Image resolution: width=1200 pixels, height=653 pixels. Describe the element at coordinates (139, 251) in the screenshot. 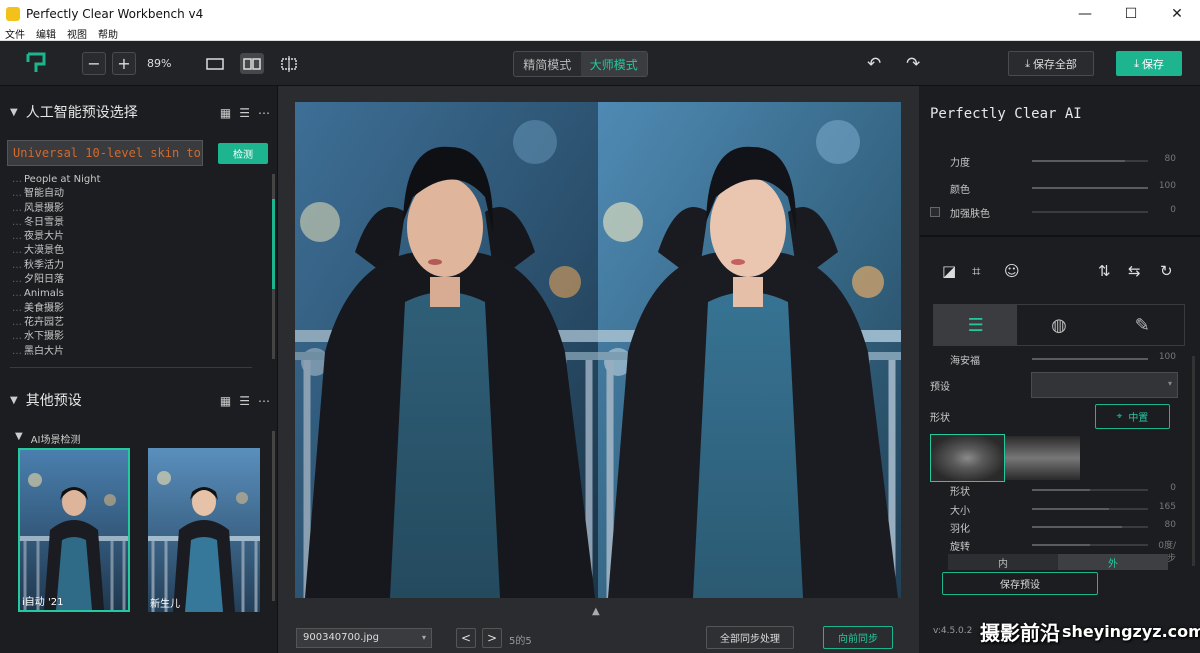

I see `preset-tree-item: 大漠景色` at that location.